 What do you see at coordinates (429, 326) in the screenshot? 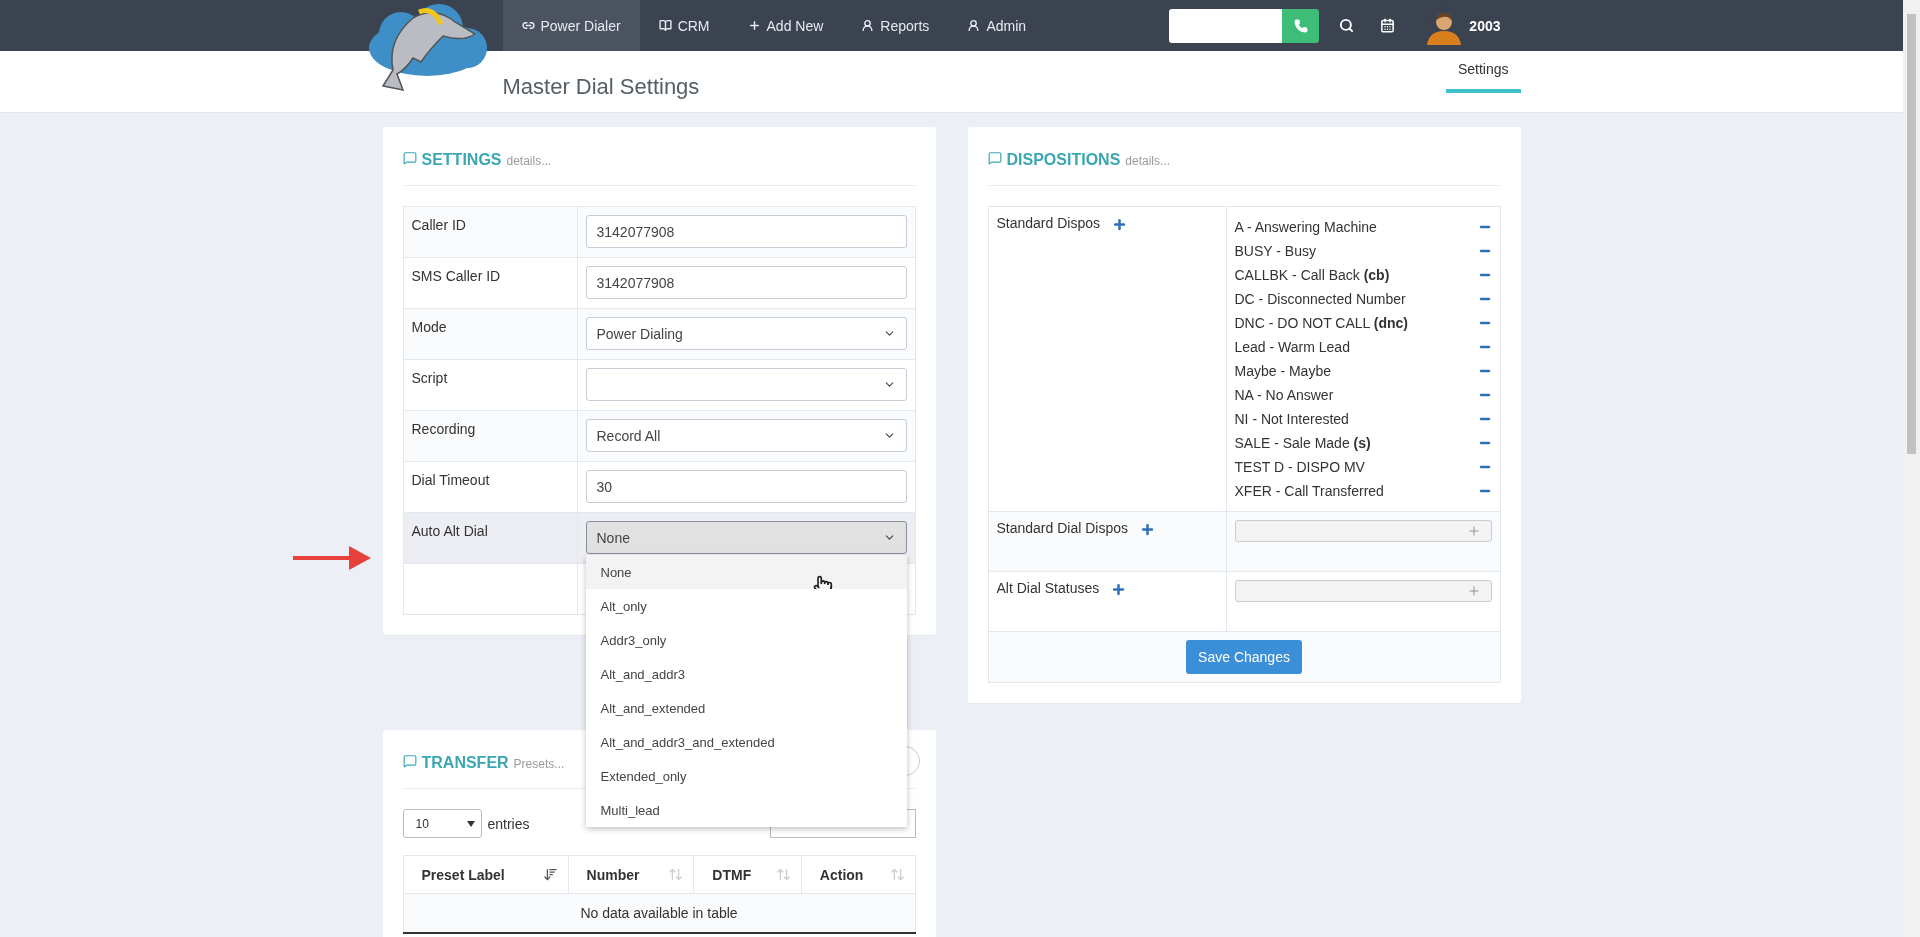
I see `field-label: Mode` at bounding box center [429, 326].